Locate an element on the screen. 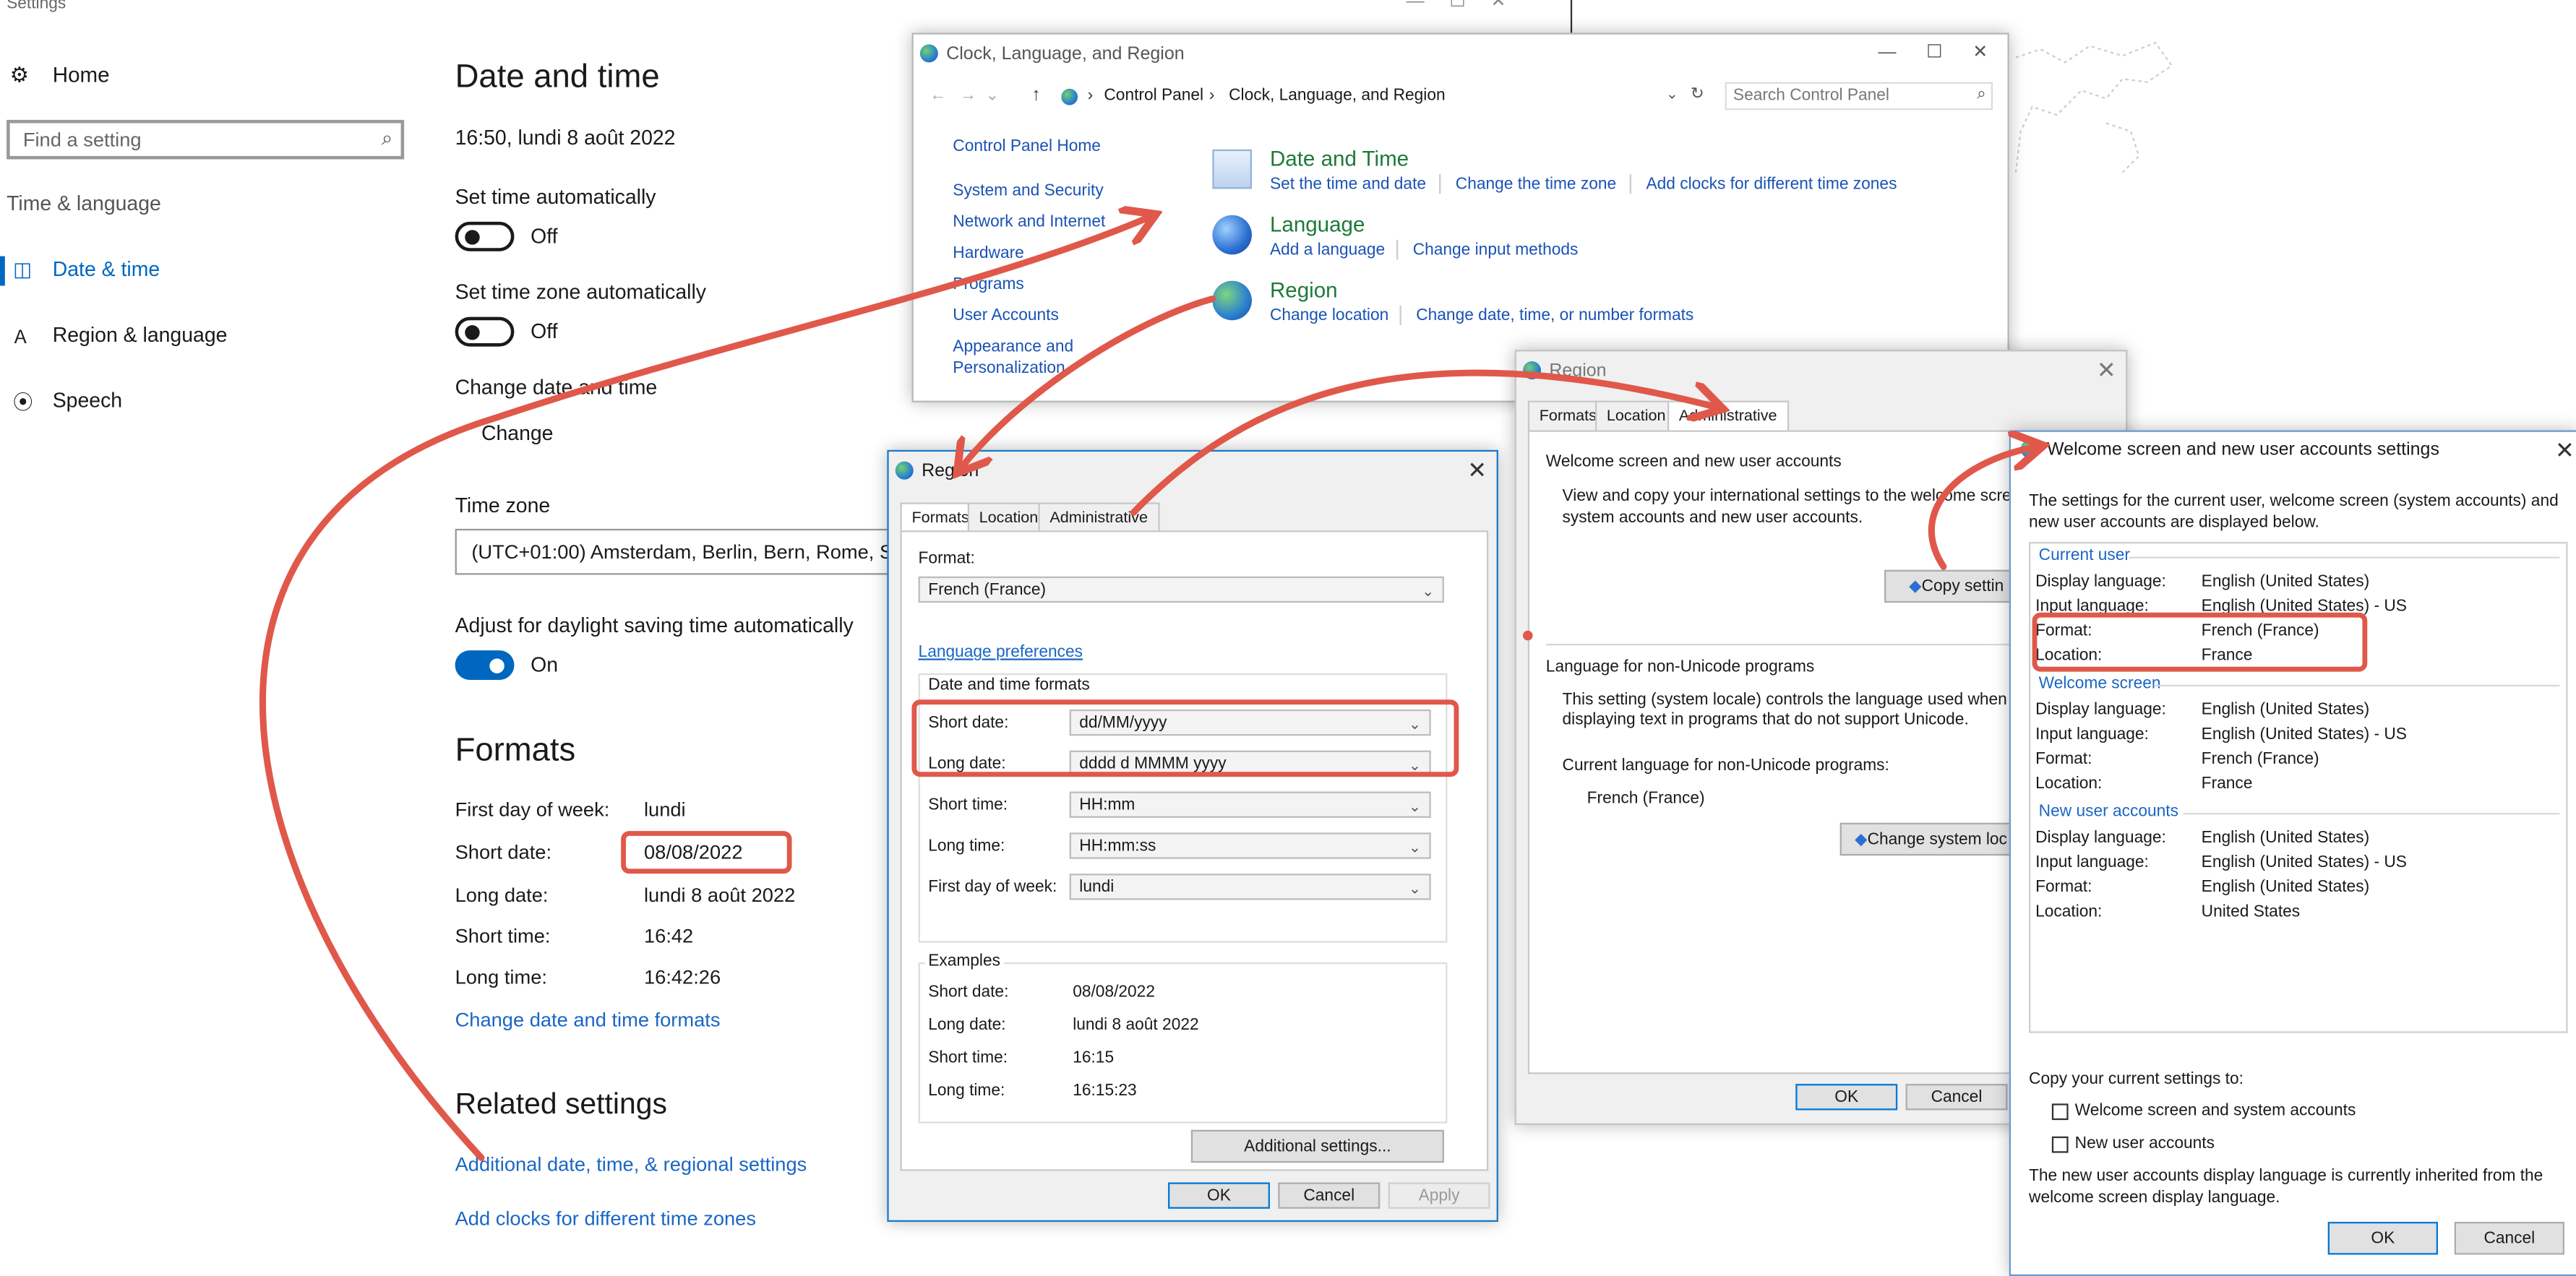  set-tz-auto-toggle is located at coordinates (485, 331).